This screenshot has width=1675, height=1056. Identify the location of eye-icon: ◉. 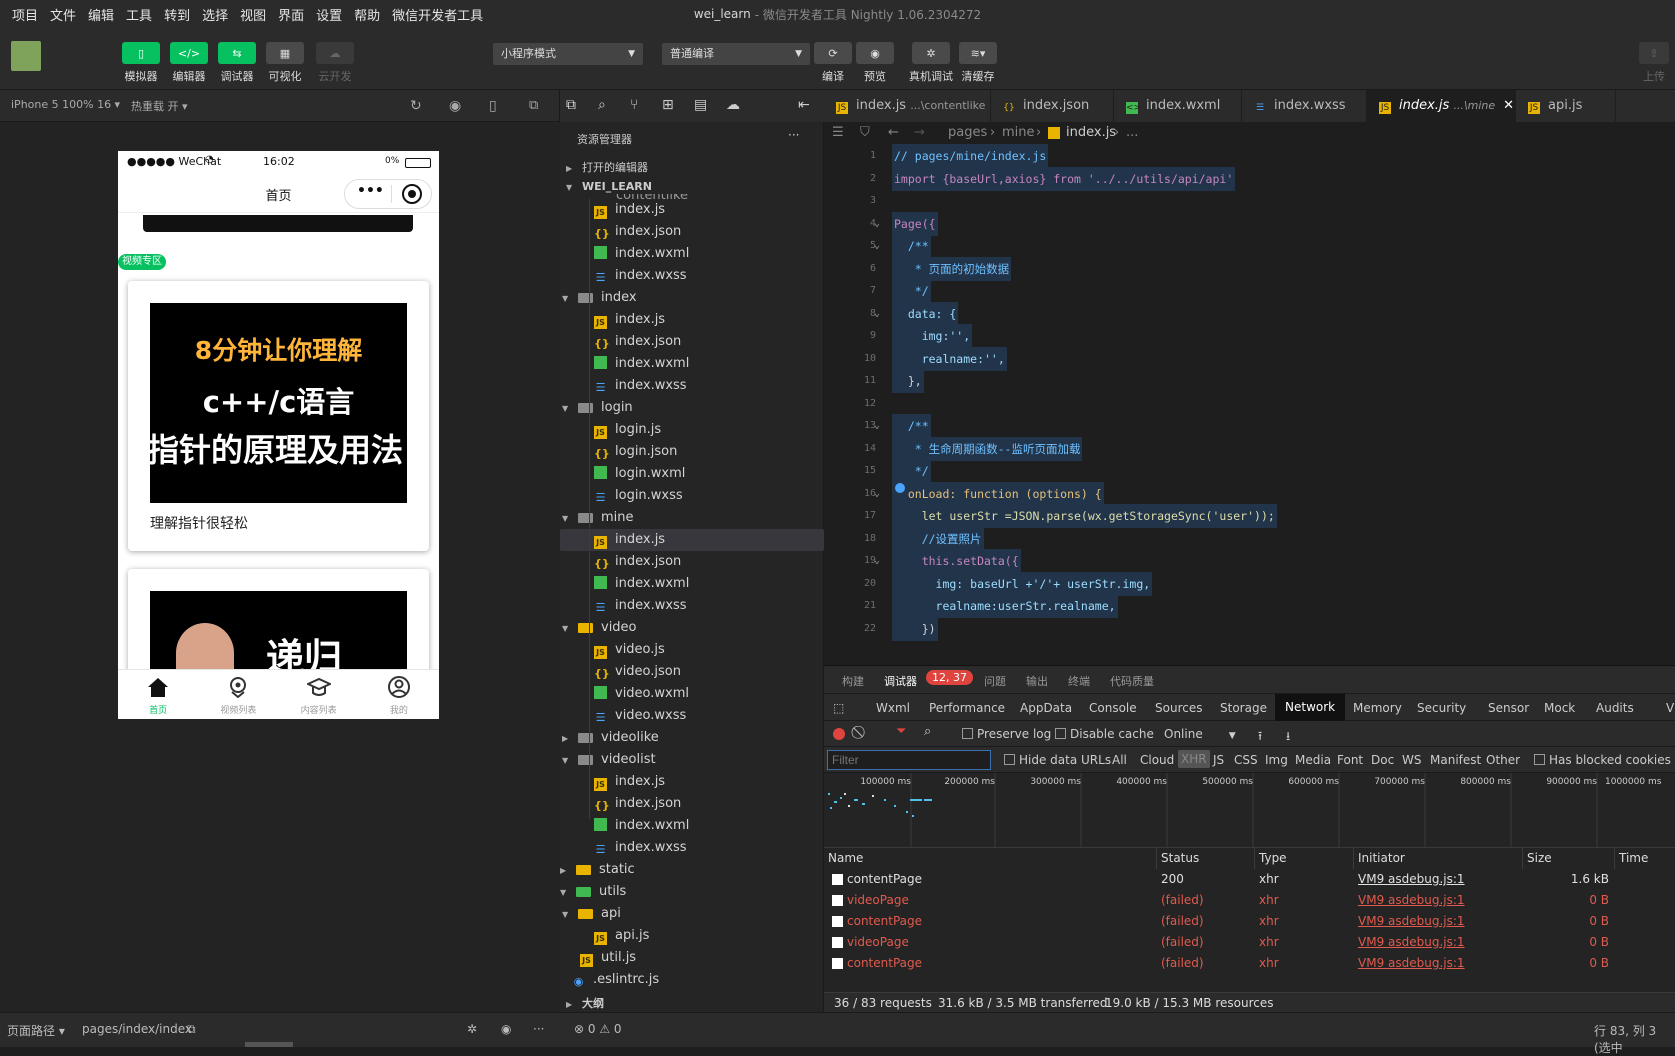
(506, 1029).